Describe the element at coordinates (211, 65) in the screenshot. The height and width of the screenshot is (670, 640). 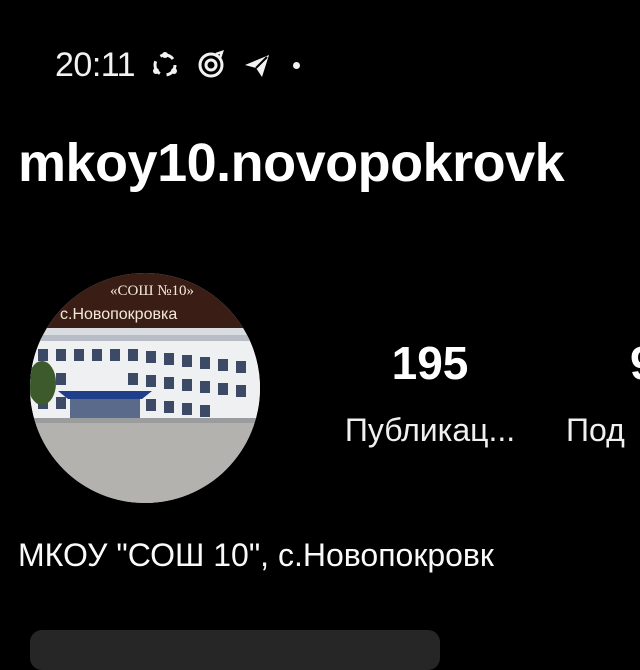
I see `target-icon` at that location.